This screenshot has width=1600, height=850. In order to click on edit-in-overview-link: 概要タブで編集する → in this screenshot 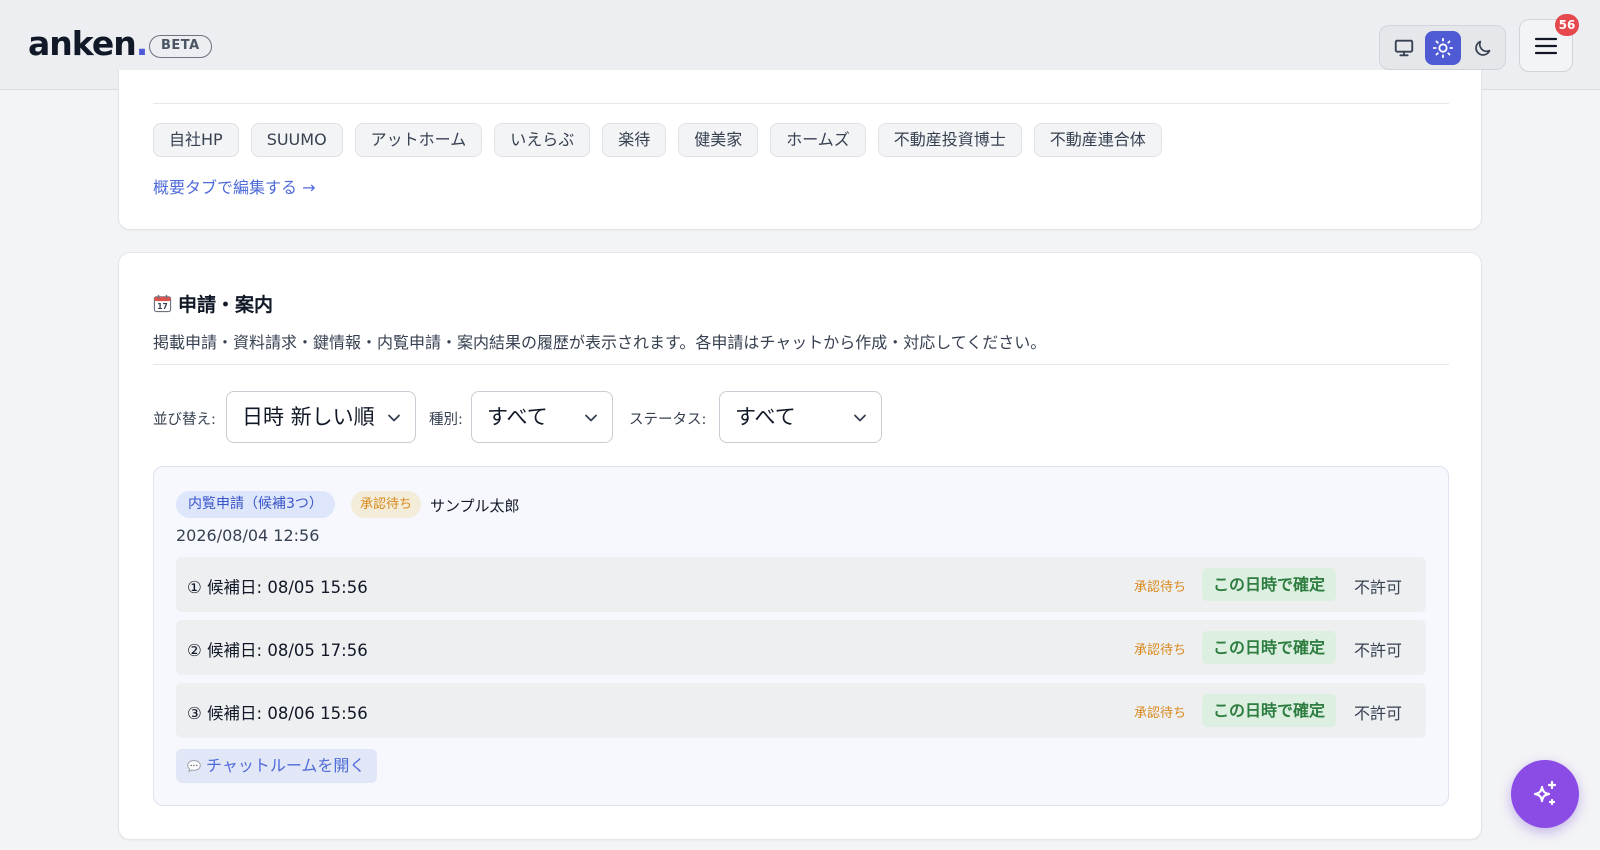, I will do `click(234, 186)`.